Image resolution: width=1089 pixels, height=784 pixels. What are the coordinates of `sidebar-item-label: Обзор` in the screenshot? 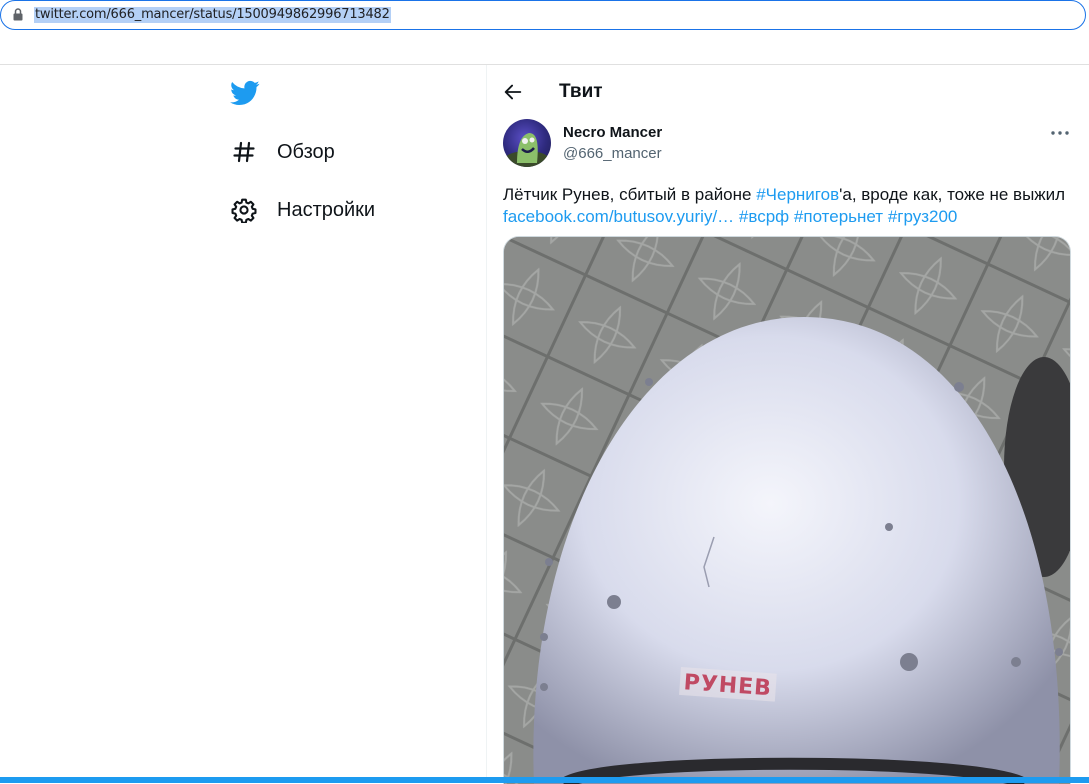 It's located at (306, 151).